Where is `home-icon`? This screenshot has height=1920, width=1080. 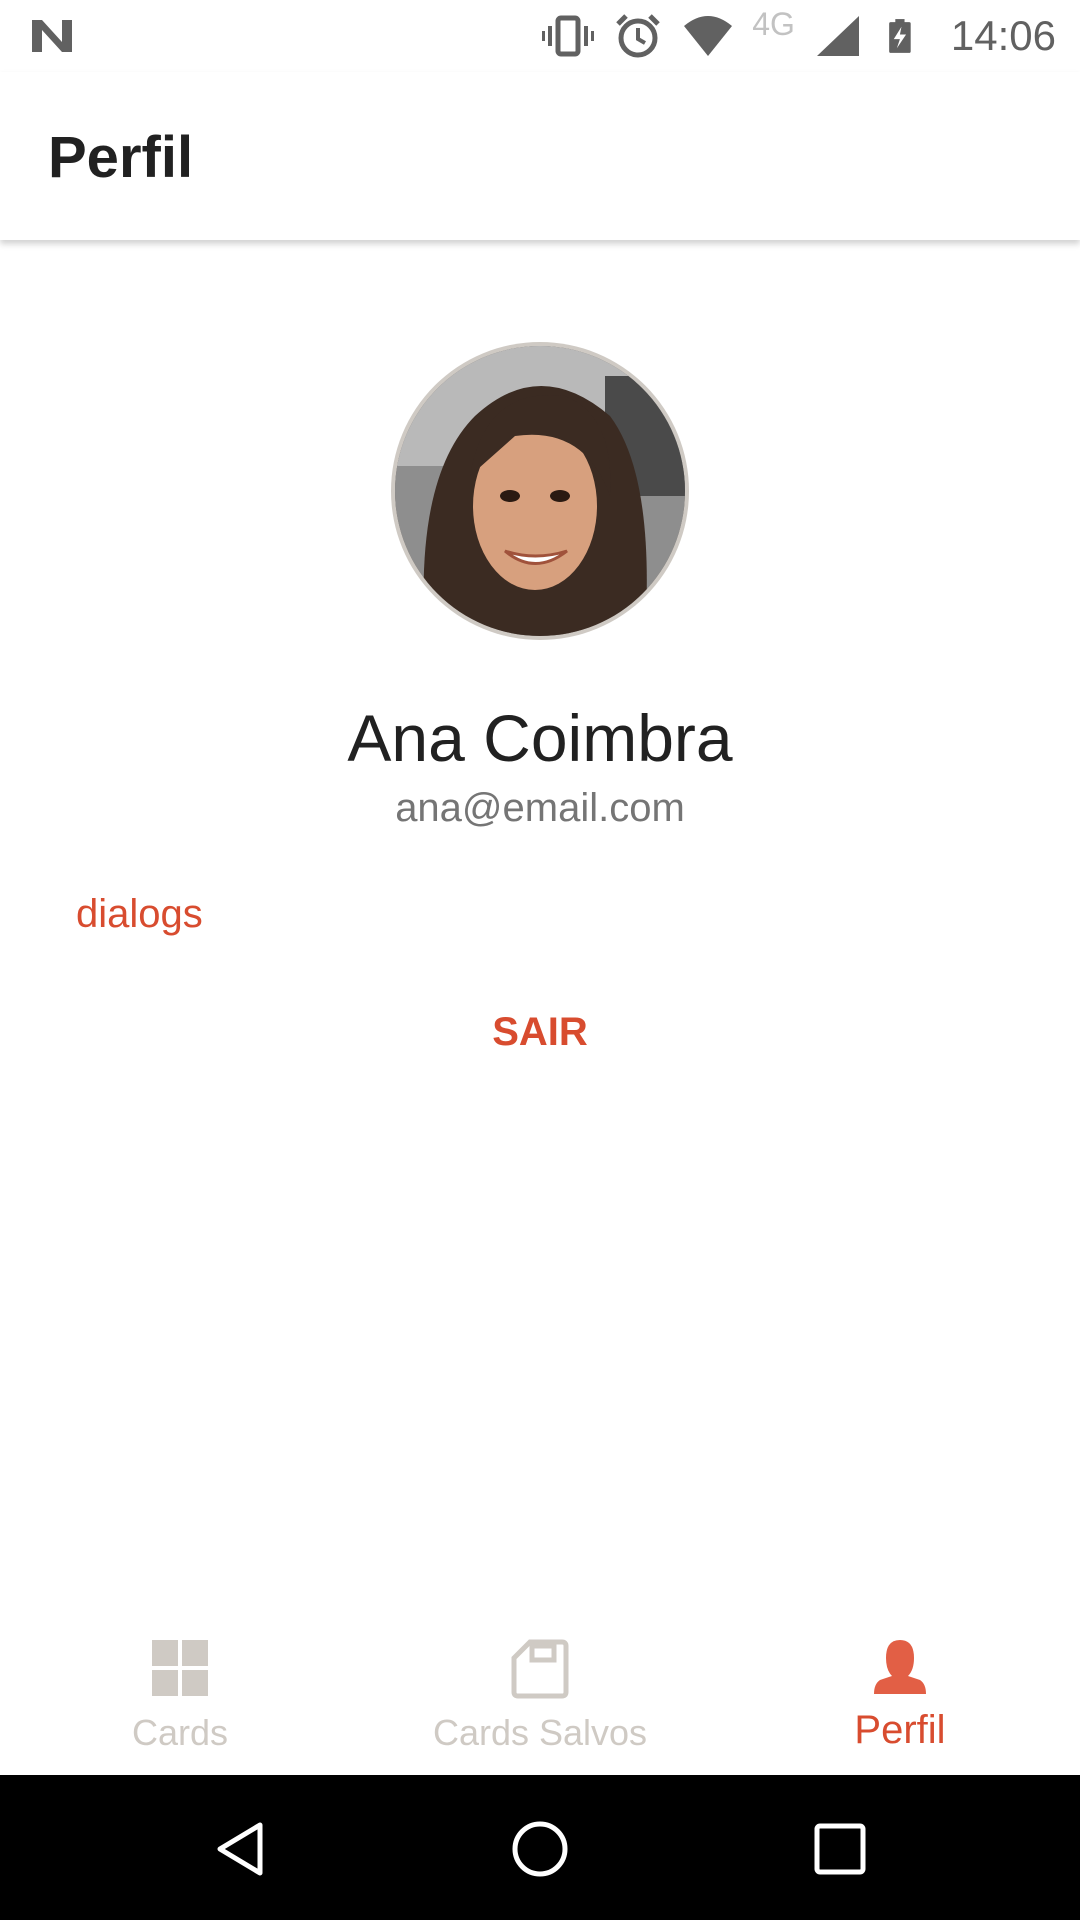 home-icon is located at coordinates (540, 1849).